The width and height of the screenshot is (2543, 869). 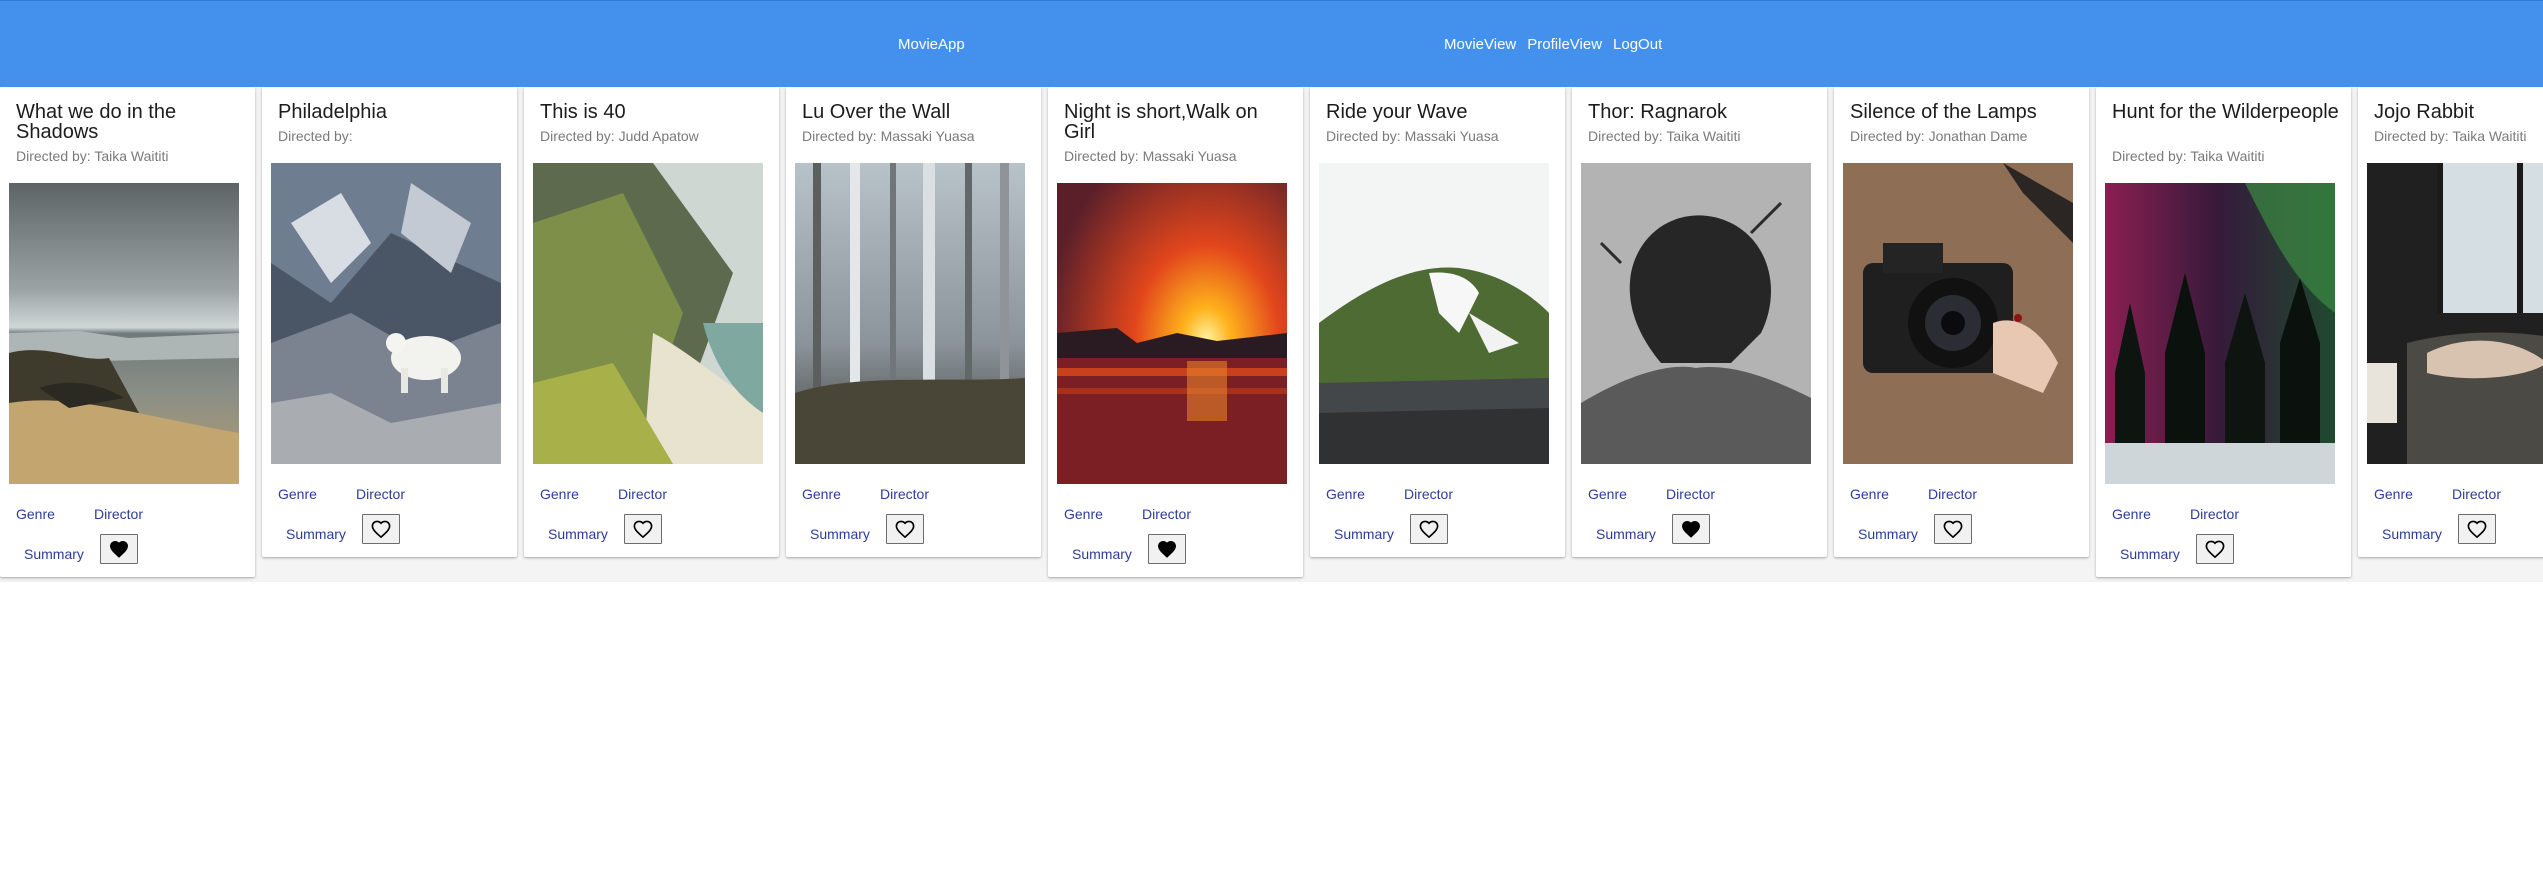 I want to click on movie-title: Night is short,Walk on Girl, so click(x=1161, y=122).